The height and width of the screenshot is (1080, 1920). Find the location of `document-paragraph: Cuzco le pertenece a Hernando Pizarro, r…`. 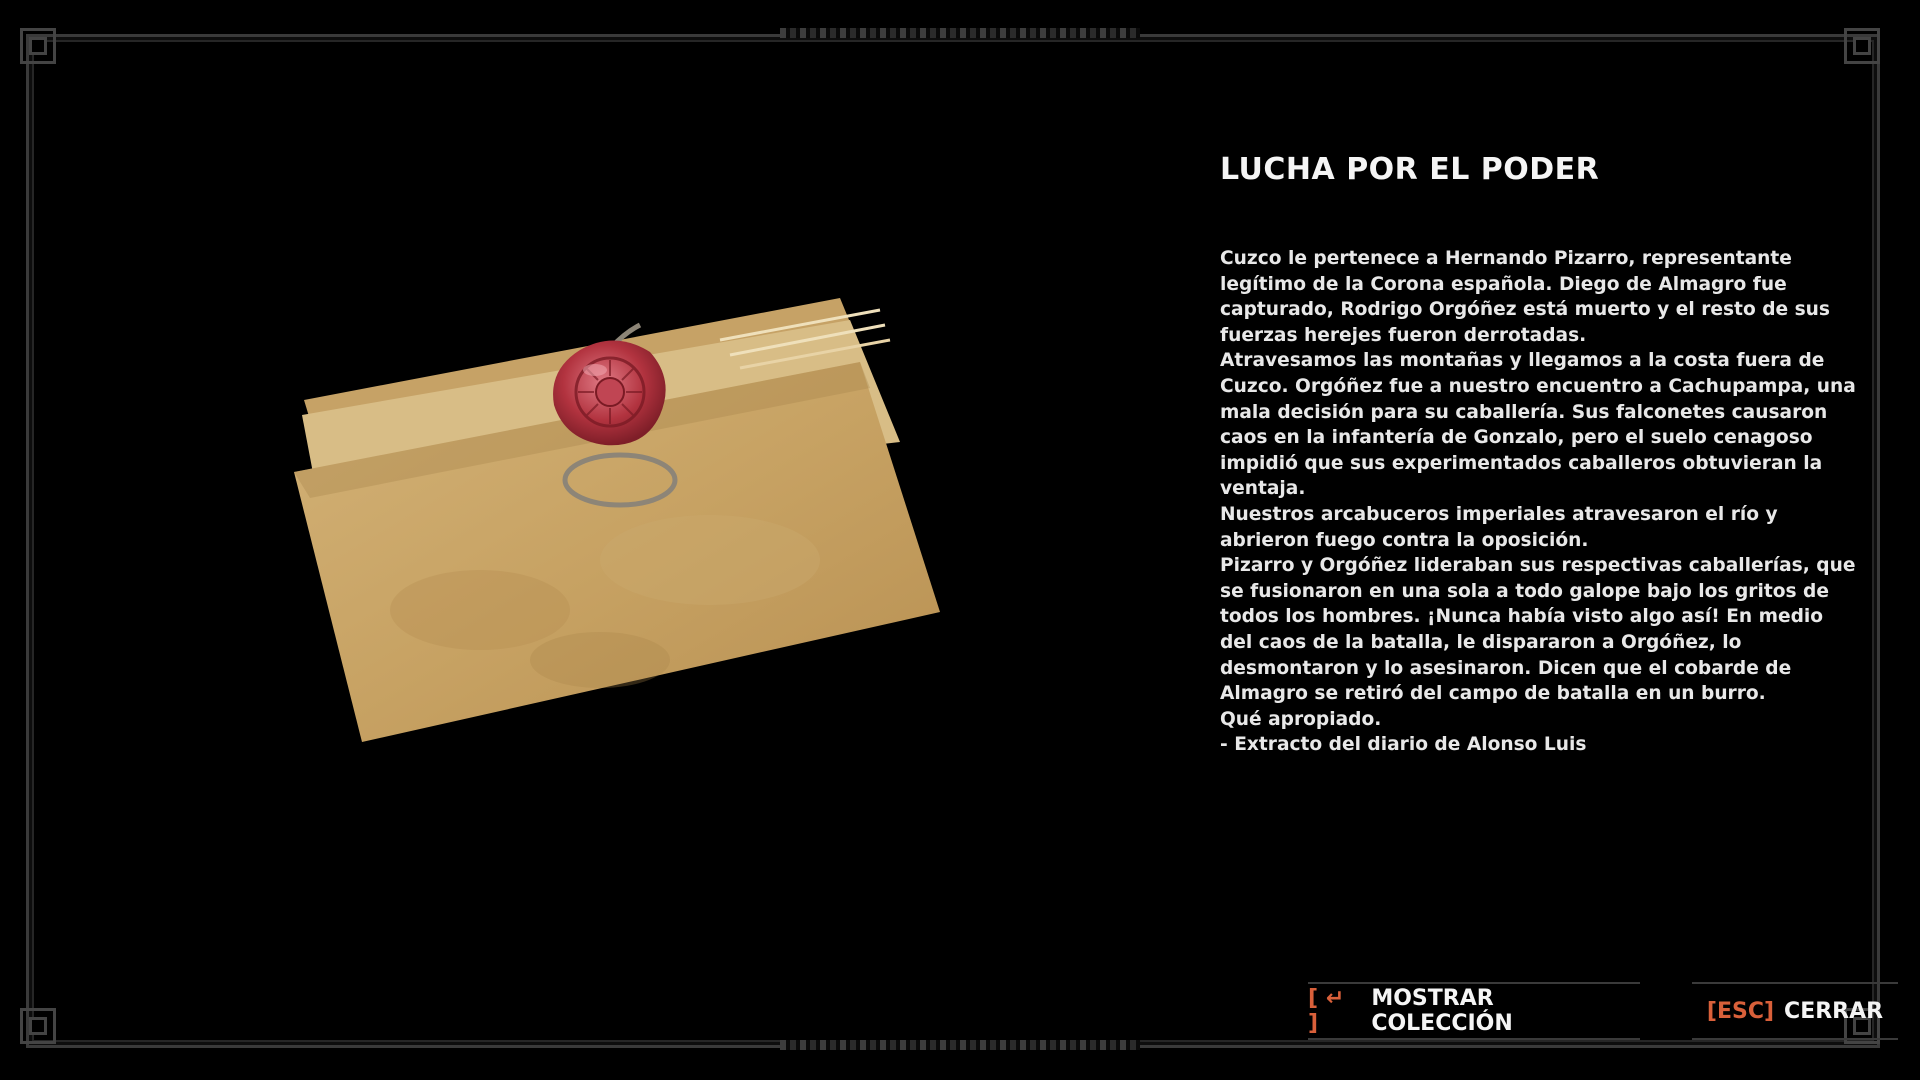

document-paragraph: Cuzco le pertenece a Hernando Pizarro, r… is located at coordinates (1525, 297).